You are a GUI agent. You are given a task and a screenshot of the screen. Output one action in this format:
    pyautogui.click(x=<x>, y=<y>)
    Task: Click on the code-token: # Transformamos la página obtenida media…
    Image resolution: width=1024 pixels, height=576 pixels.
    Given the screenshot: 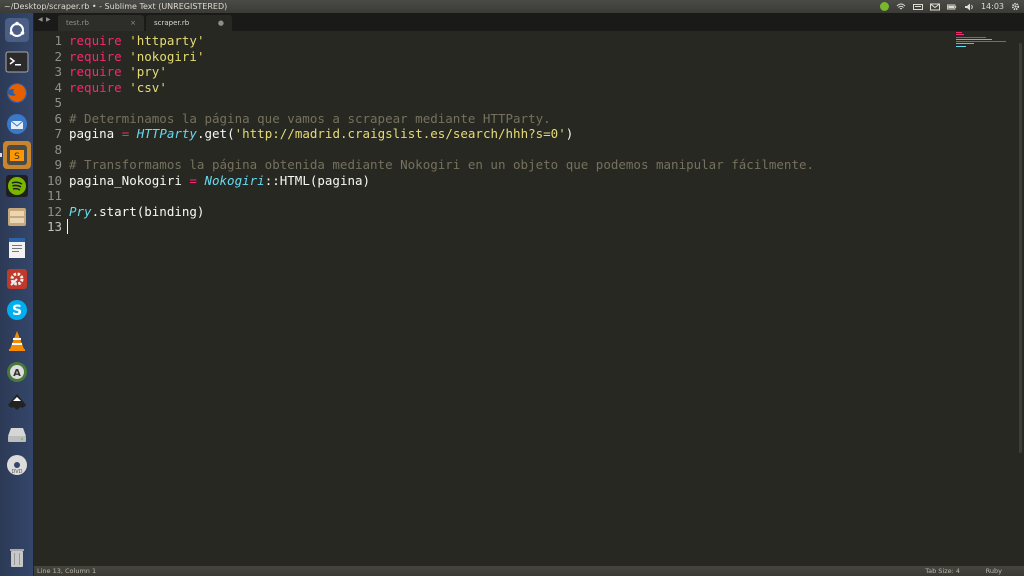 What is the action you would take?
    pyautogui.click(x=442, y=164)
    